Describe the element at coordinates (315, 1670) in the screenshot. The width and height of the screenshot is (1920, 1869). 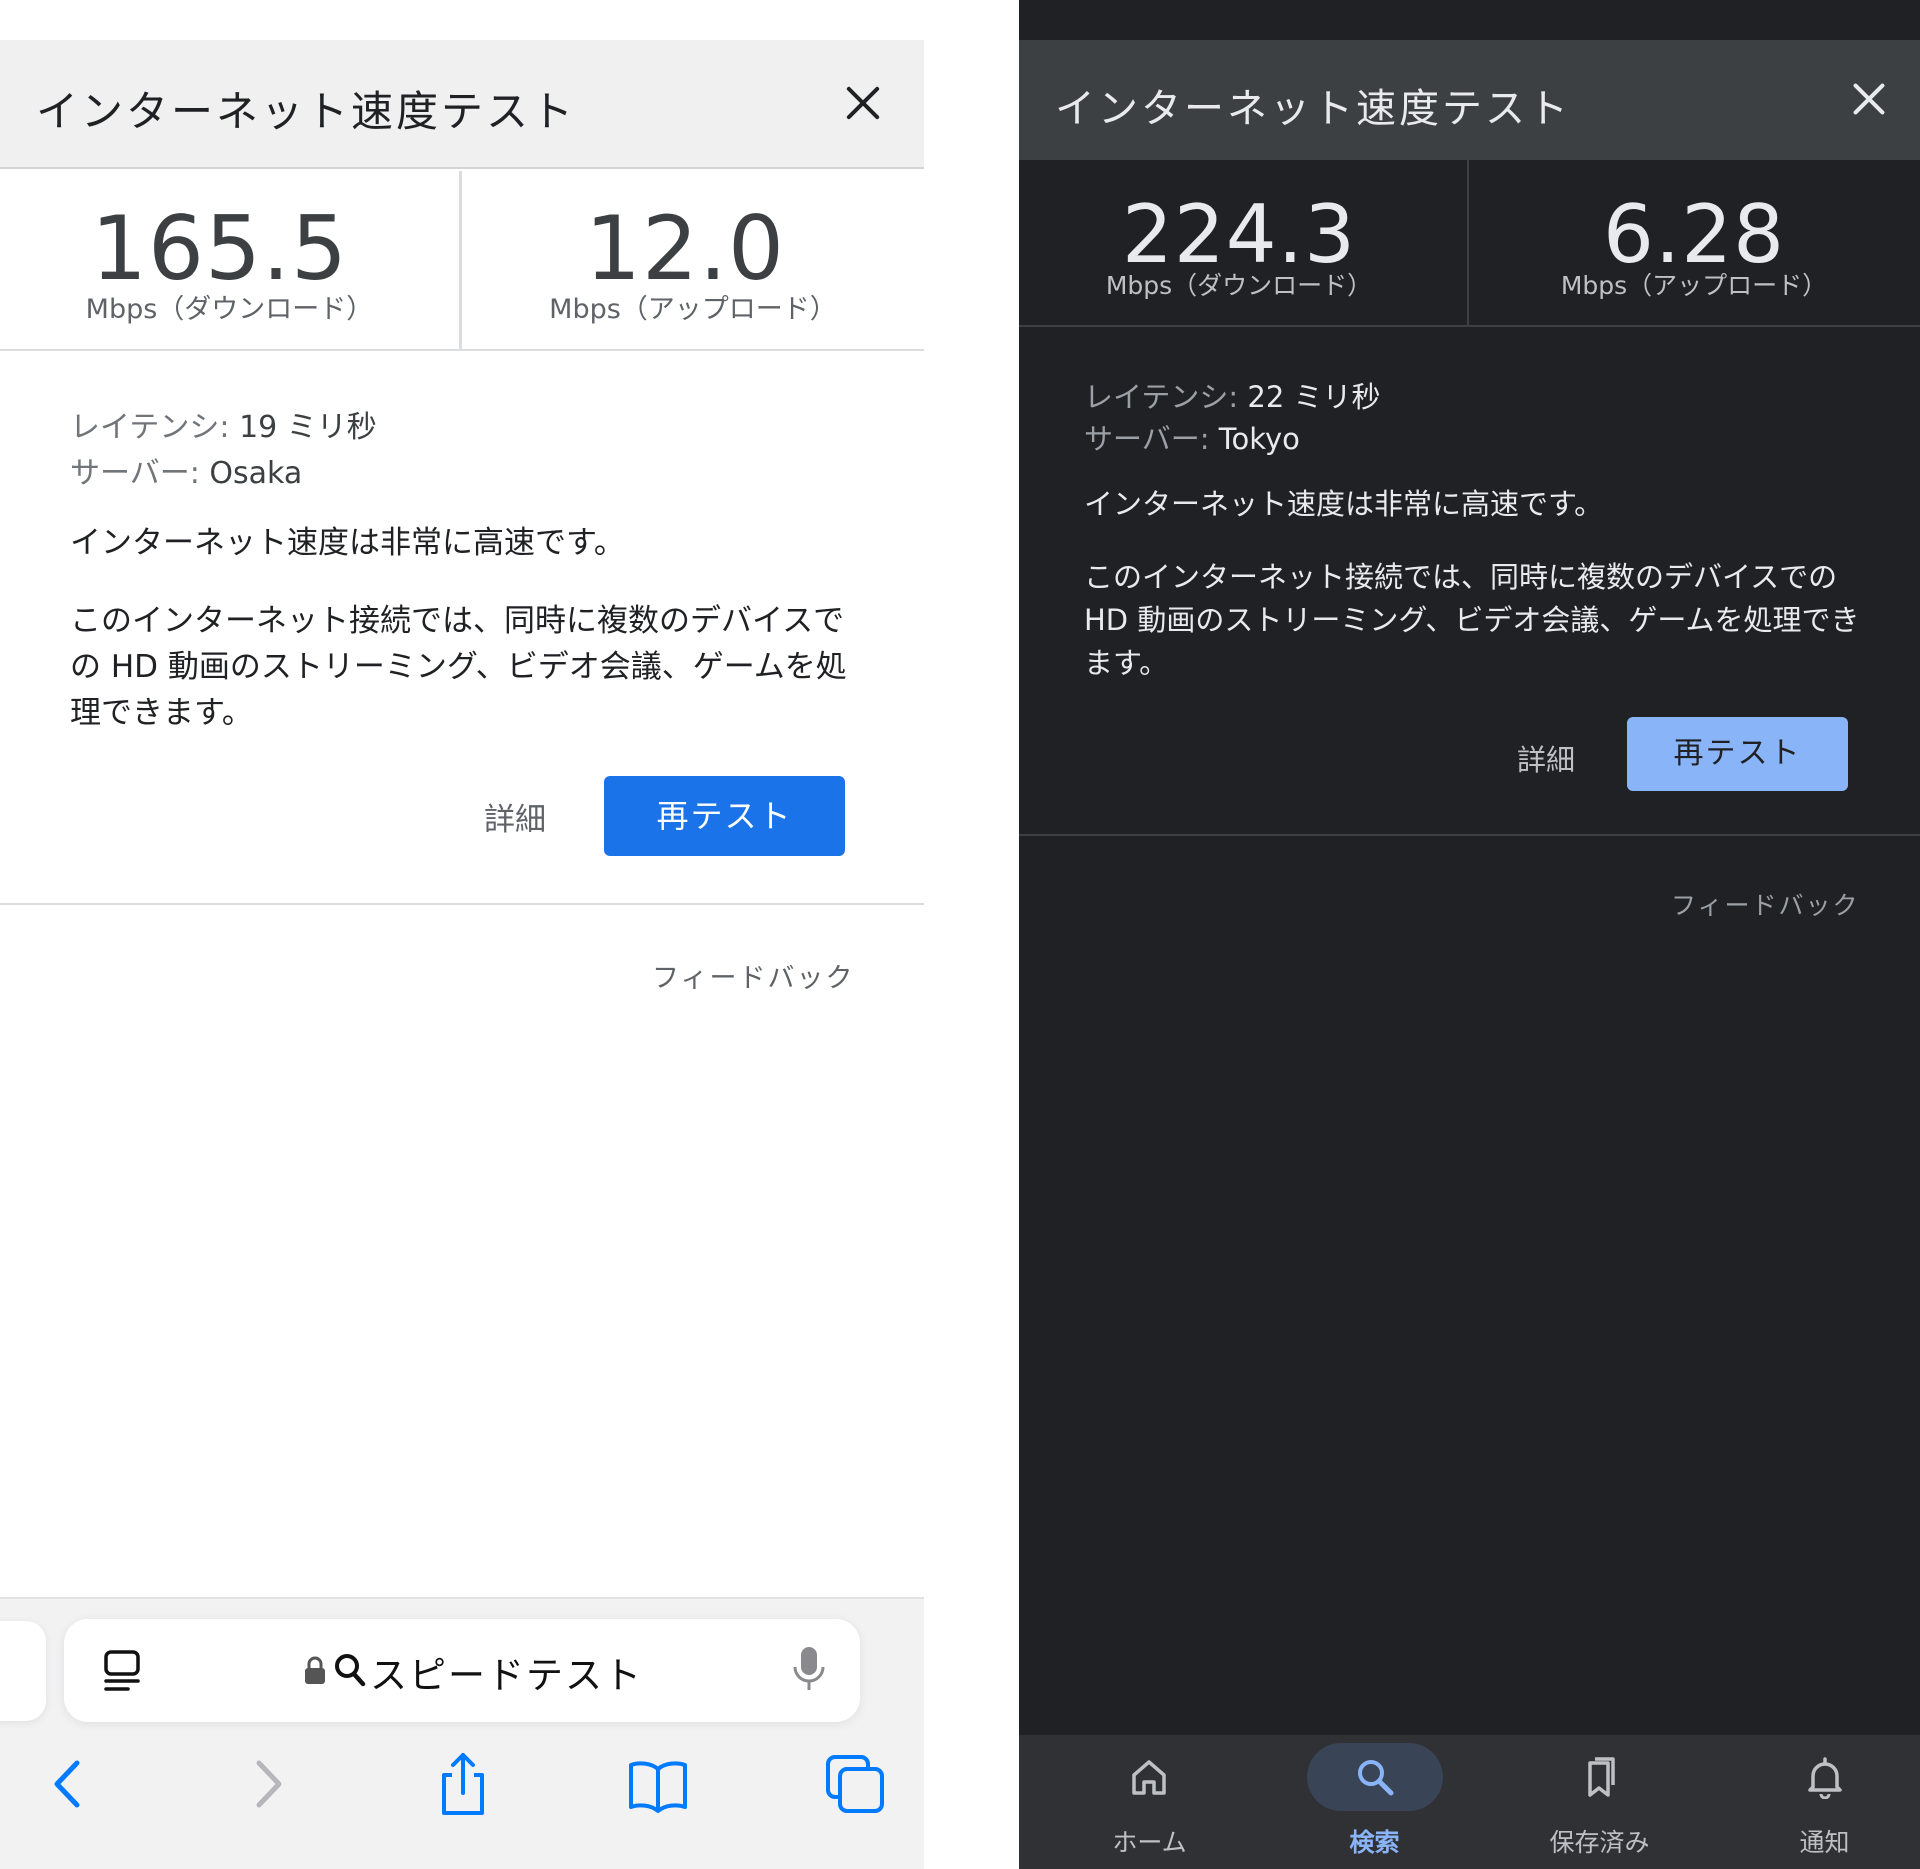
I see `lock-icon` at that location.